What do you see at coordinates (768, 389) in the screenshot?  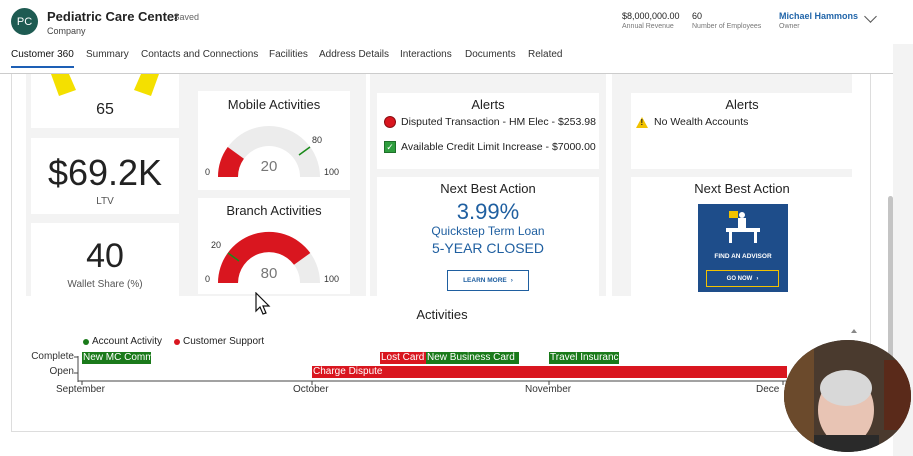 I see `x-axis-label: Dece` at bounding box center [768, 389].